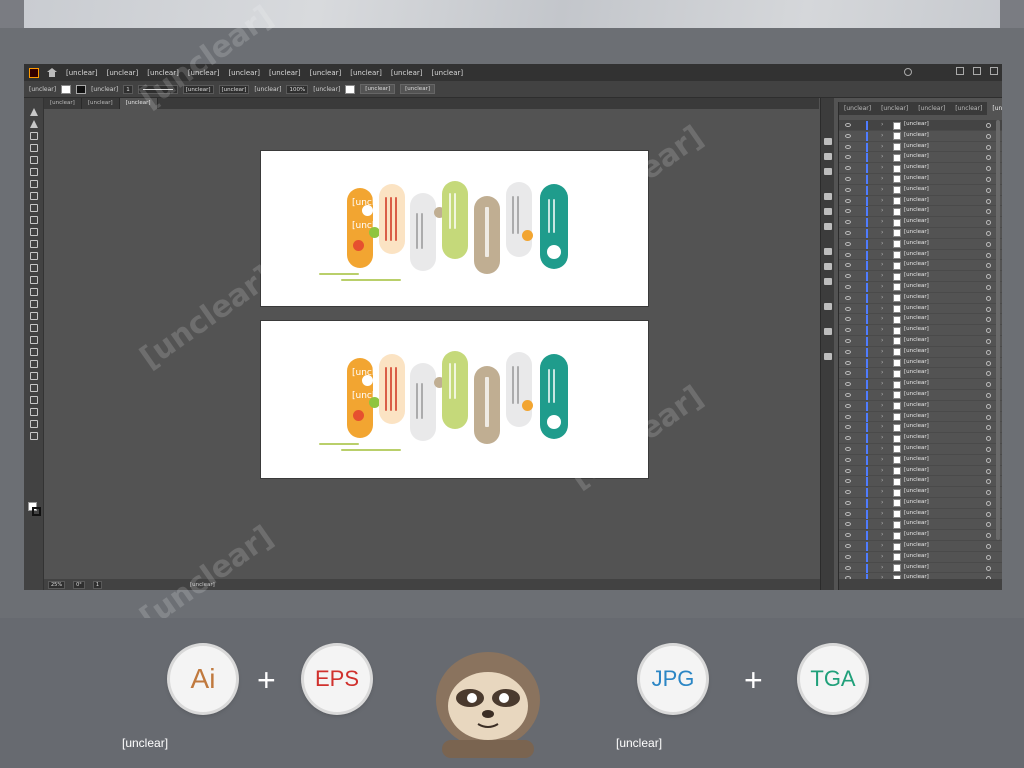 Image resolution: width=1024 pixels, height=768 pixels. Describe the element at coordinates (66, 89) in the screenshot. I see `fill-swatch` at that location.